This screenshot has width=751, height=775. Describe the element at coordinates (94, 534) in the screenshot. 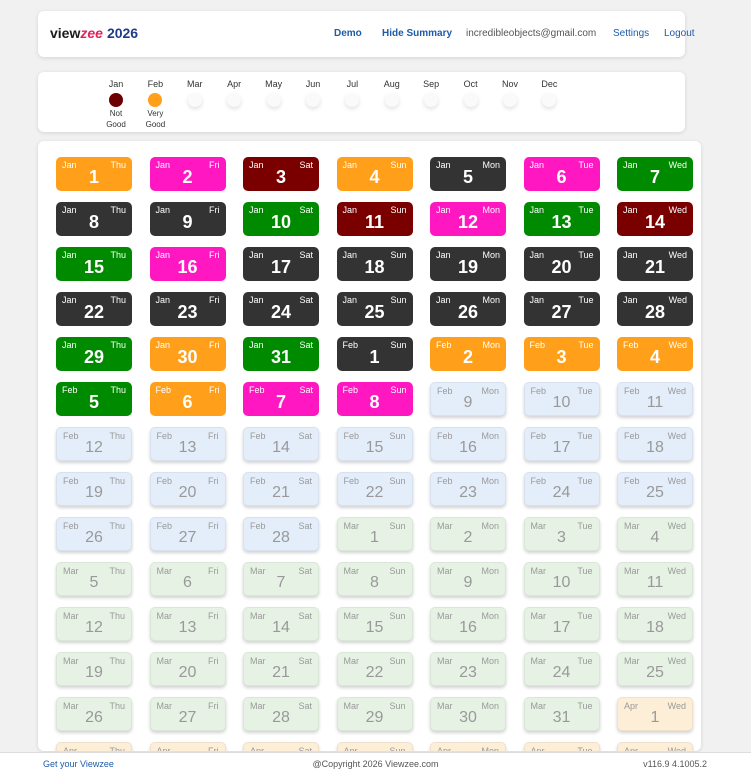

I see `day-tile: Feb Thu 26` at that location.